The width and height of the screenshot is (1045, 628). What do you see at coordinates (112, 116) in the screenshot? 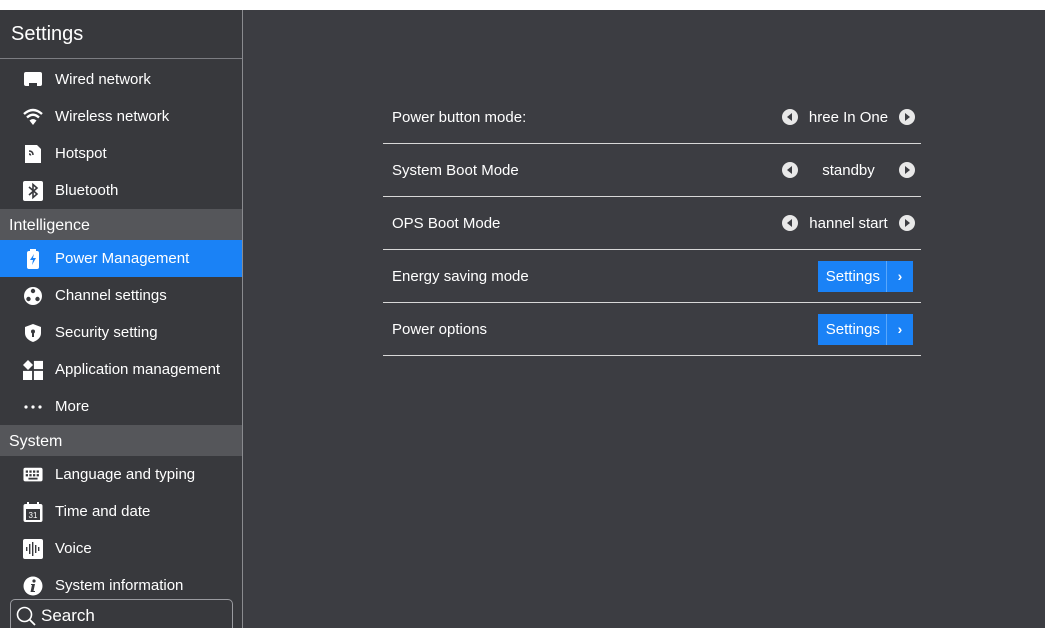
I see `sidebar-item-label: Wireless network` at bounding box center [112, 116].